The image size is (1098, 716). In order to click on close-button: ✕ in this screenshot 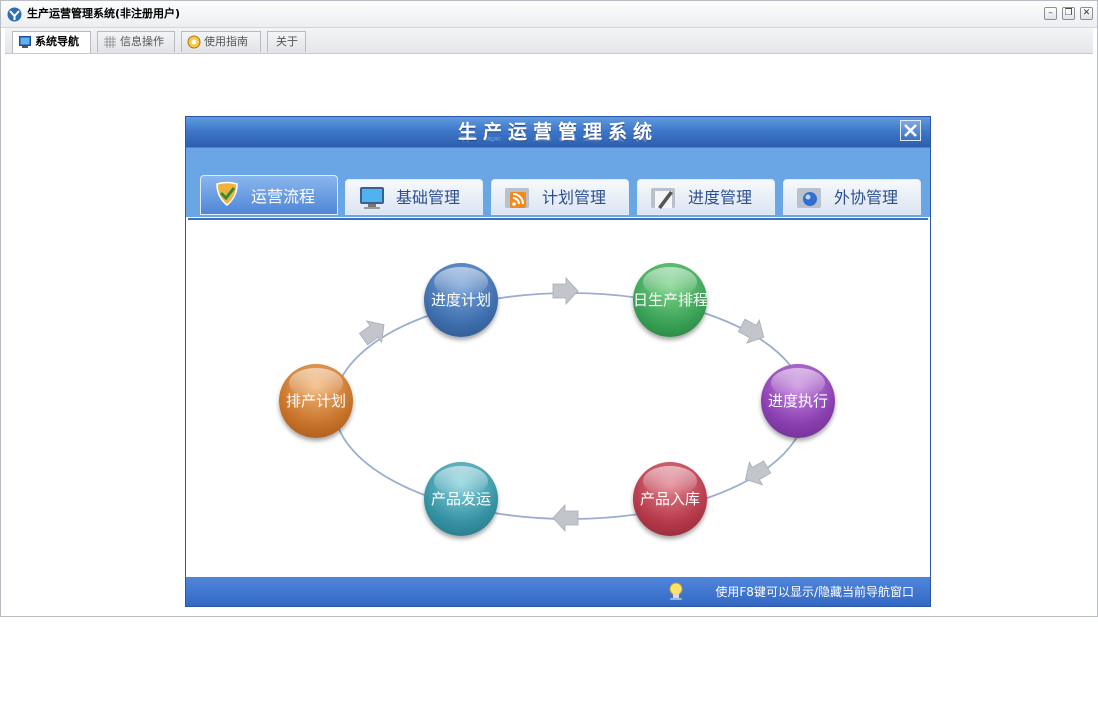, I will do `click(1086, 13)`.